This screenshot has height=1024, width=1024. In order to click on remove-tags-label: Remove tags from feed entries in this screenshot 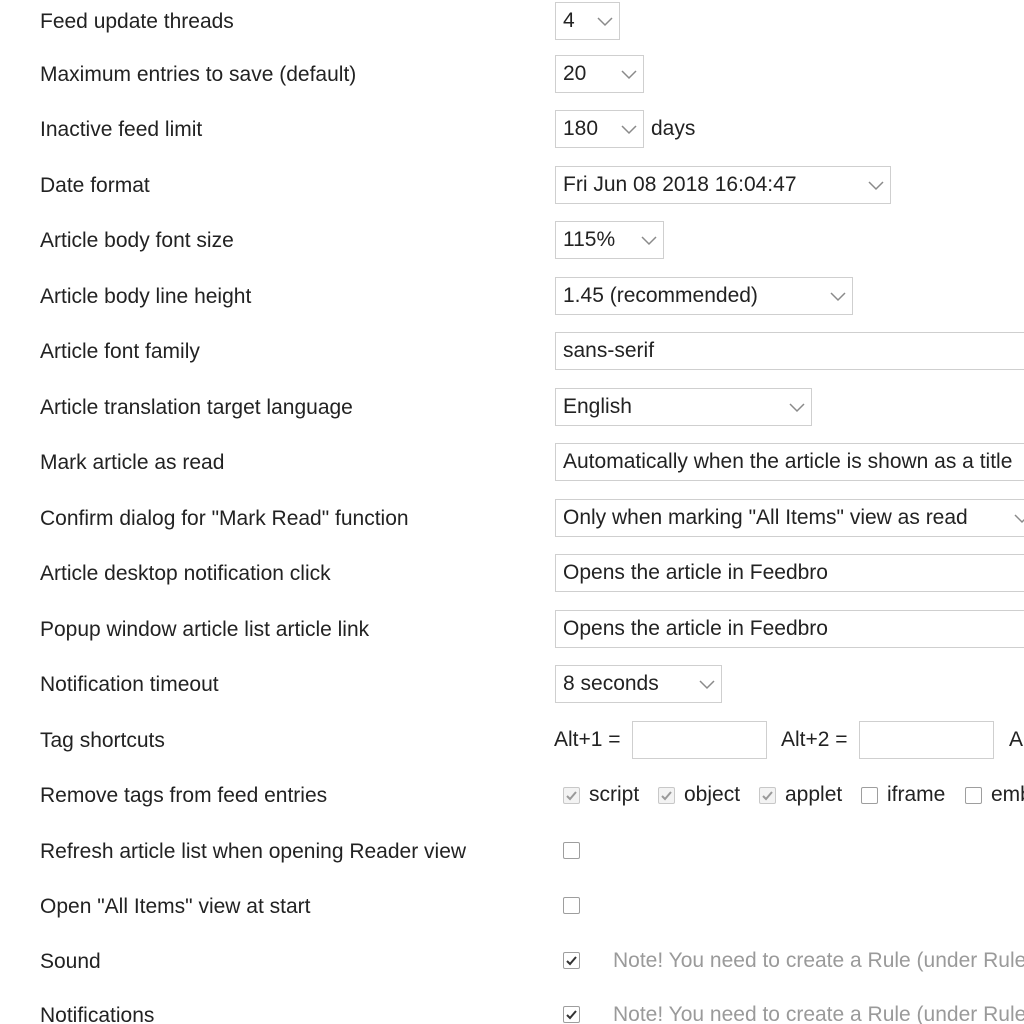, I will do `click(184, 795)`.